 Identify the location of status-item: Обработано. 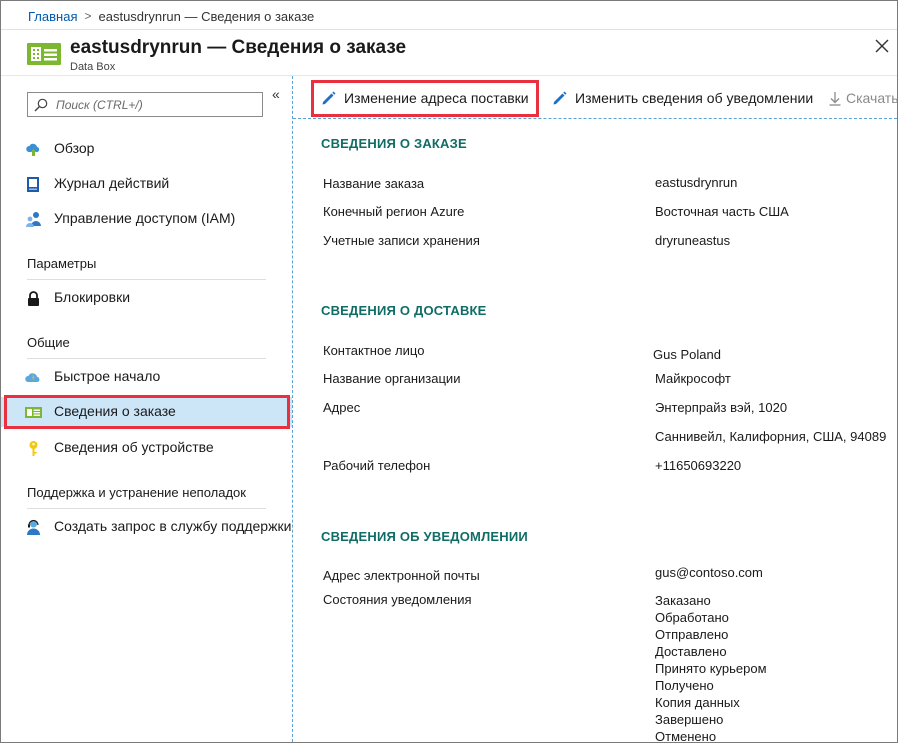
(692, 617).